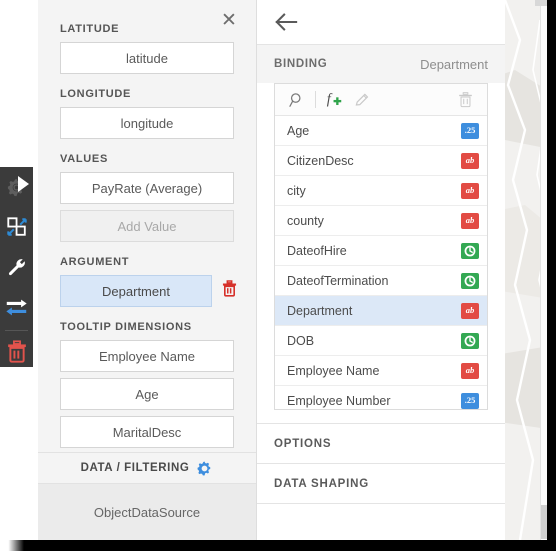 Image resolution: width=556 pixels, height=551 pixels. What do you see at coordinates (84, 159) in the screenshot?
I see `section-label-values: VALUES` at bounding box center [84, 159].